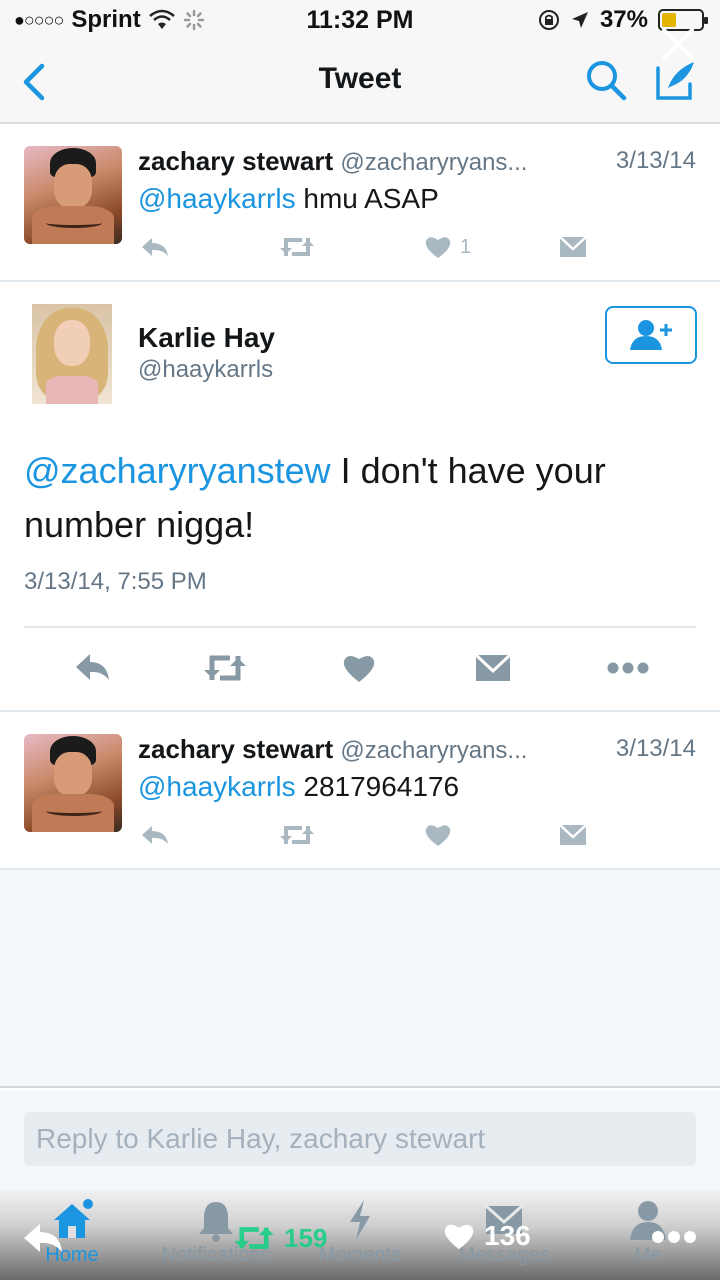 This screenshot has width=720, height=1280. I want to click on overlay-reply-icon, so click(43, 1238).